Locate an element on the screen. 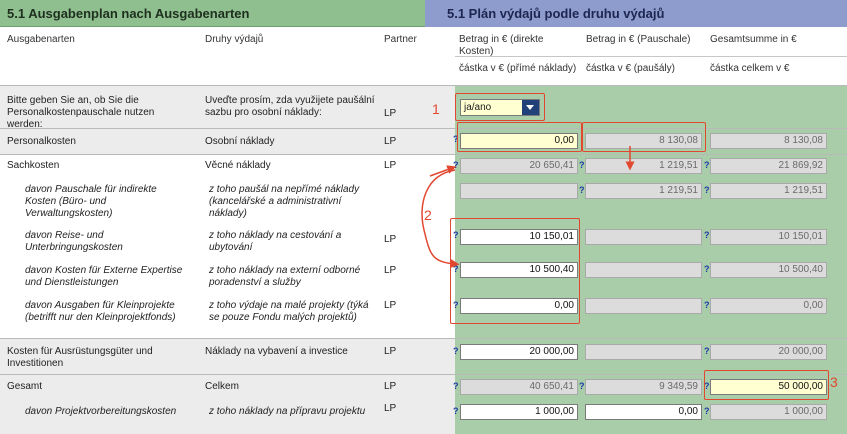 Image resolution: width=847 pixels, height=434 pixels. annotation-arrows is located at coordinates (528, 207).